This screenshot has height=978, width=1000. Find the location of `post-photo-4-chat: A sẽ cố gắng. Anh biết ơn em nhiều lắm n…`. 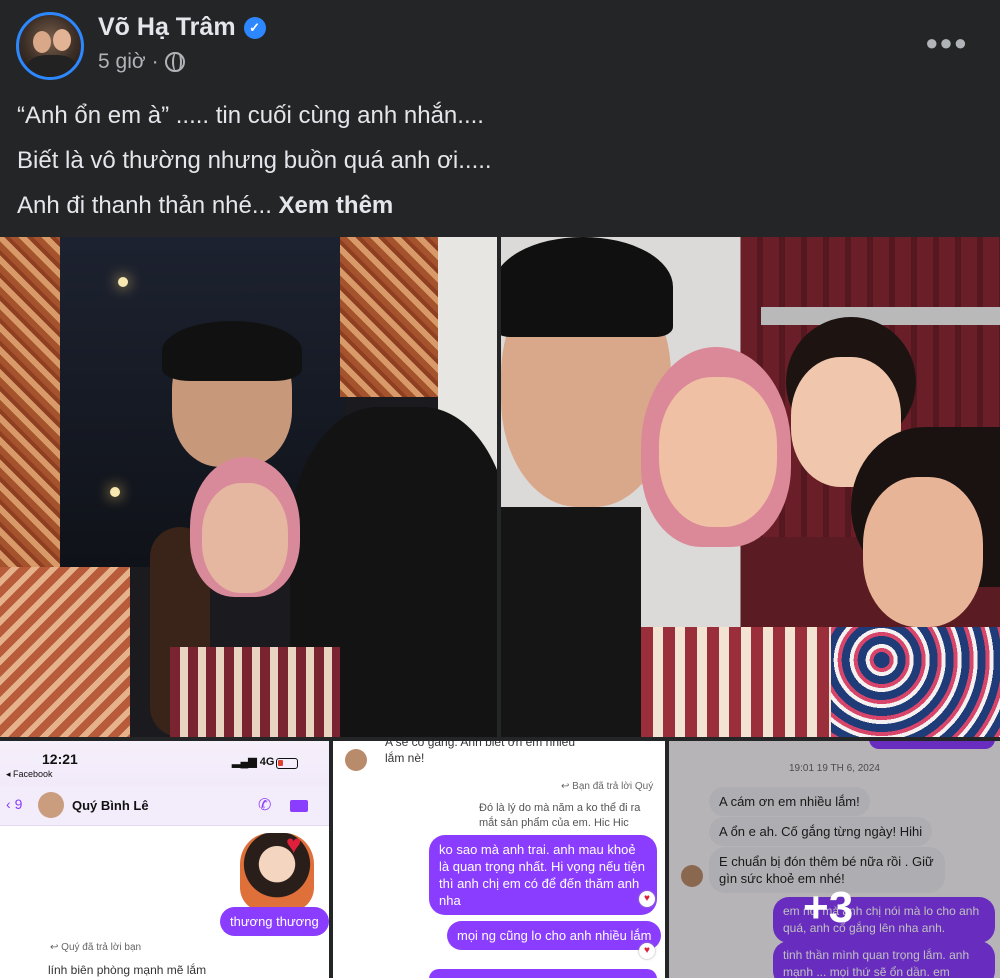

post-photo-4-chat: A sẽ cố gắng. Anh biết ơn em nhiều lắm n… is located at coordinates (499, 859).